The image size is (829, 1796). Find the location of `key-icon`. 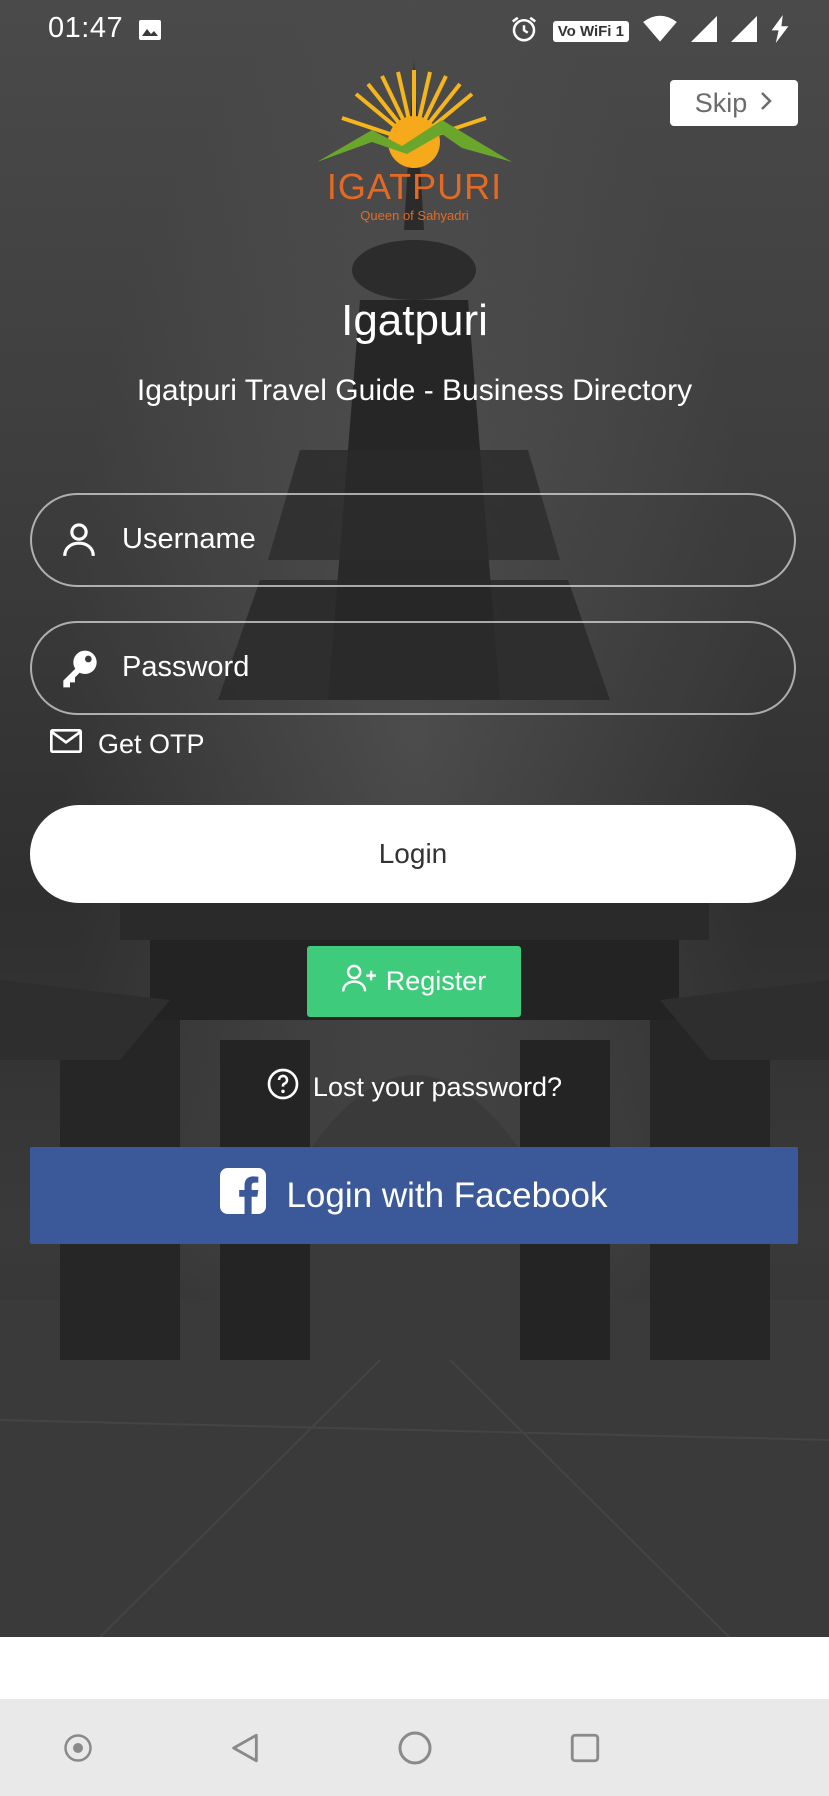

key-icon is located at coordinates (79, 668).